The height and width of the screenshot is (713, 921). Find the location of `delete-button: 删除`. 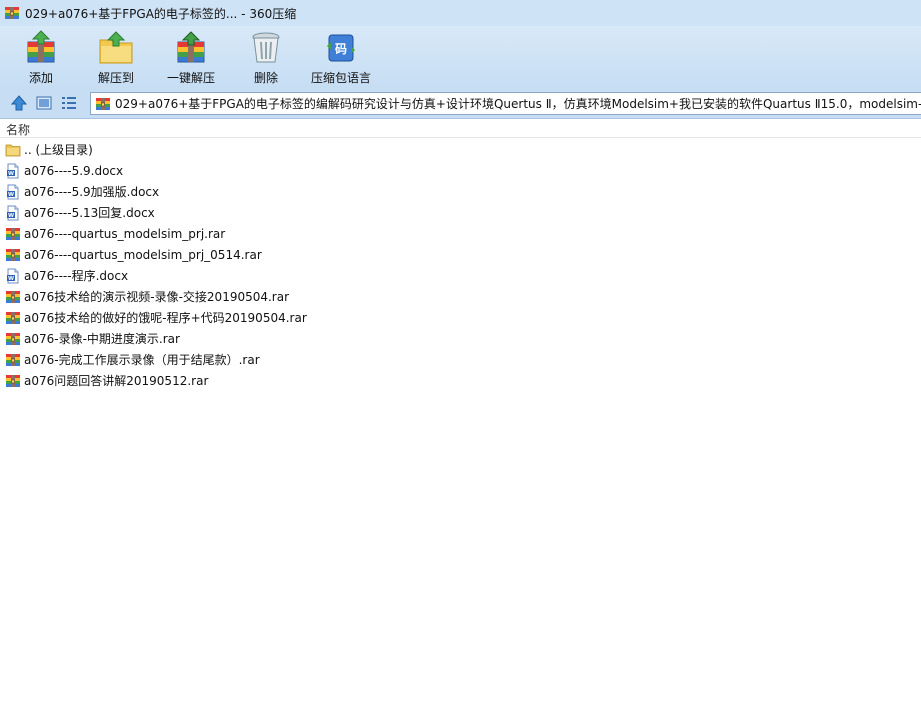

delete-button: 删除 is located at coordinates (266, 58).